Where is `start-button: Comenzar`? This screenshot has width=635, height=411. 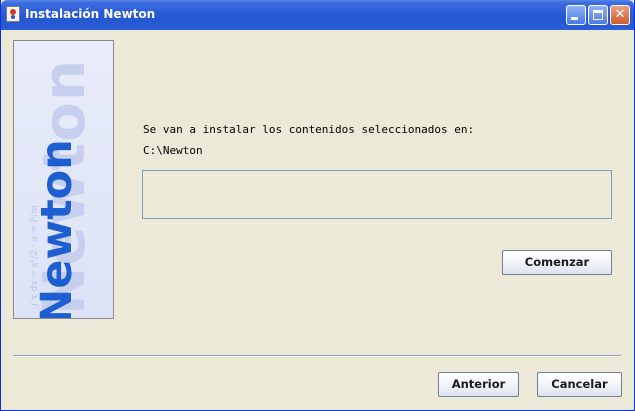 start-button: Comenzar is located at coordinates (557, 262).